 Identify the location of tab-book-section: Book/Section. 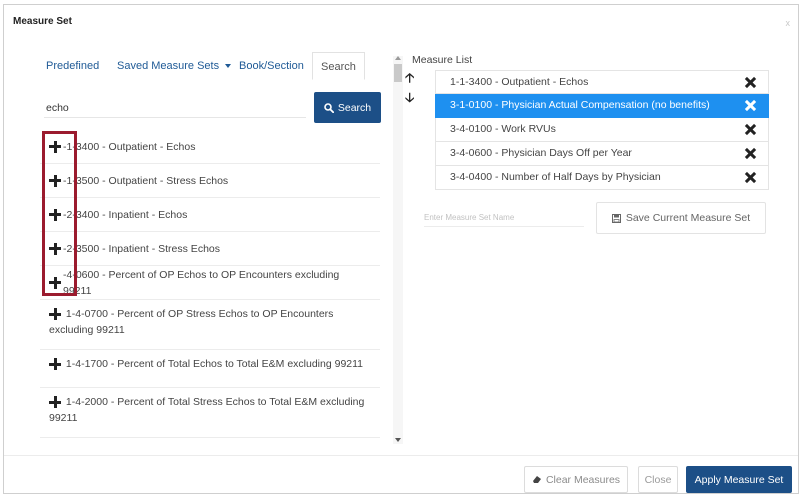
(271, 66).